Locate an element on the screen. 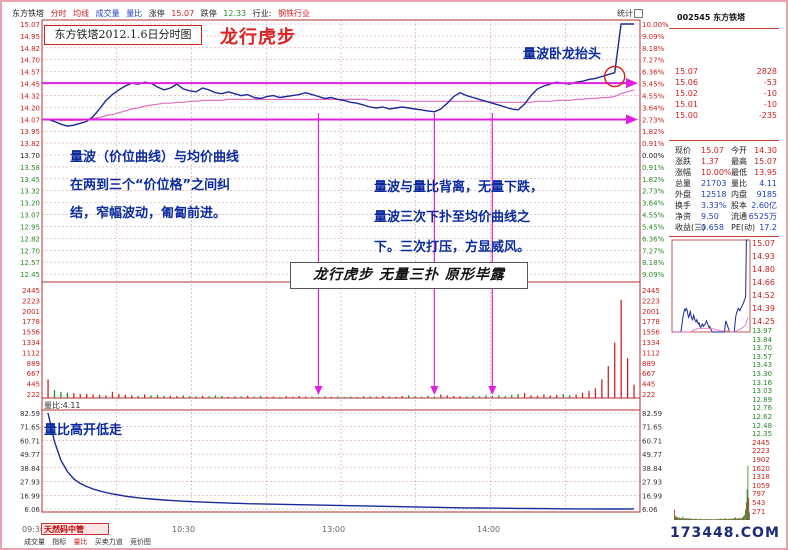  price-tick-label: 13.20 is located at coordinates (30, 204).